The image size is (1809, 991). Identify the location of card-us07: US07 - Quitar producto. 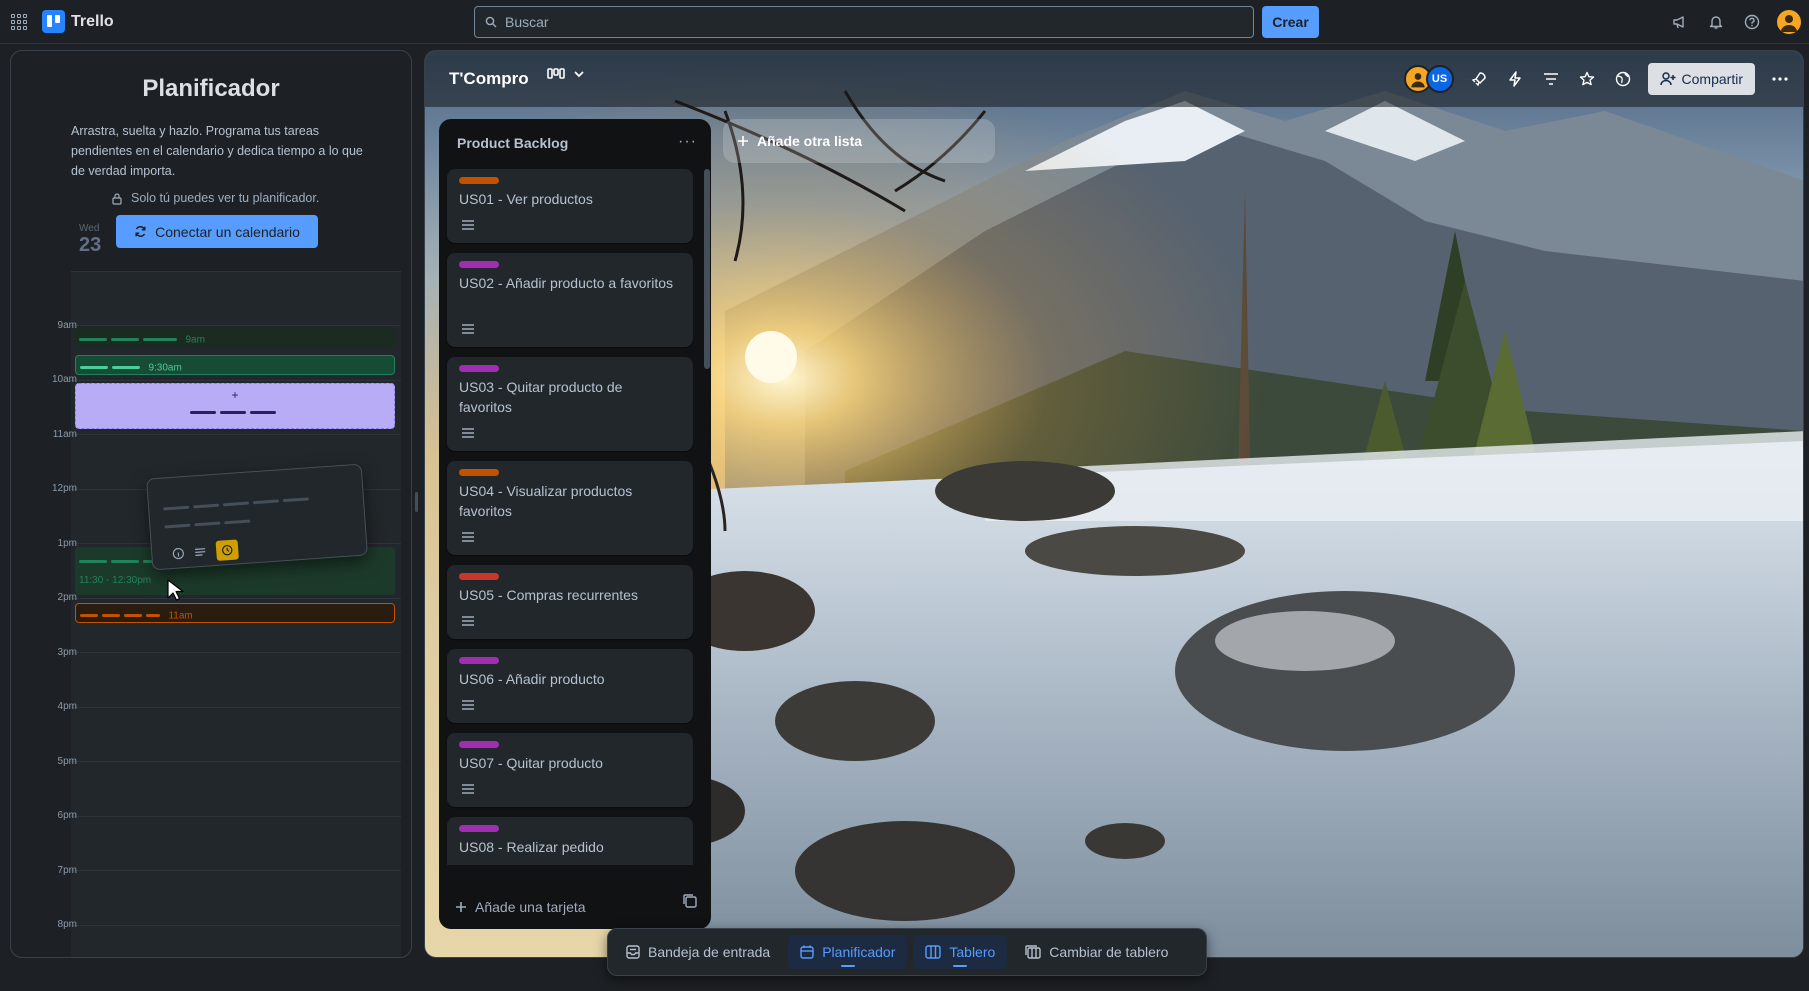
(570, 770).